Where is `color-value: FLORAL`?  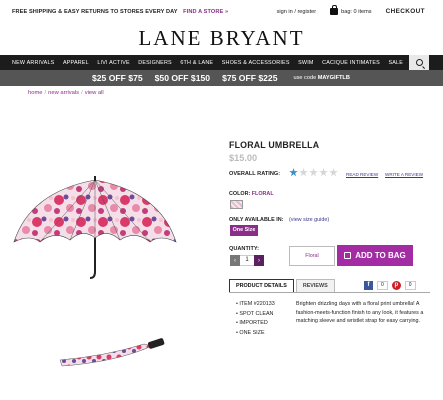
color-value: FLORAL is located at coordinates (262, 194).